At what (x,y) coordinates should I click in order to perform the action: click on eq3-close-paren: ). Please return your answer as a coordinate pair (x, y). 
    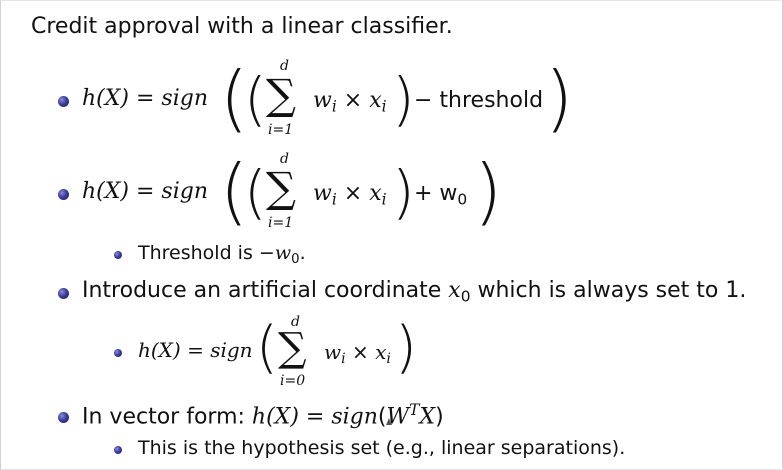
    Looking at the image, I should click on (406, 347).